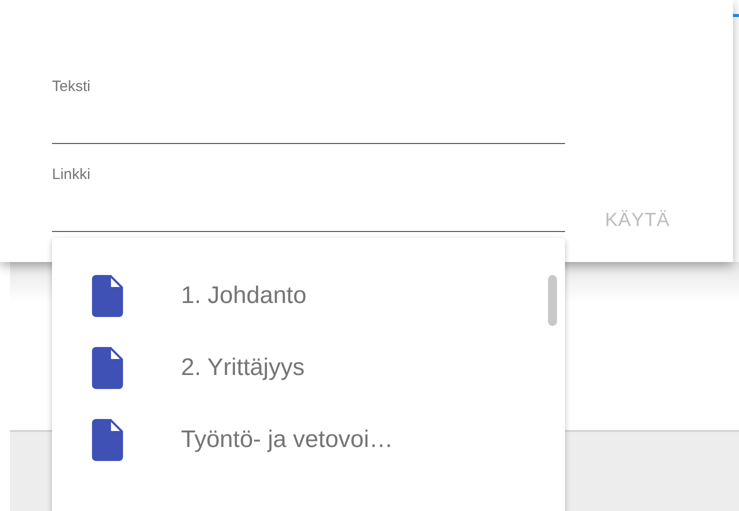 The height and width of the screenshot is (511, 739). I want to click on menu-item: 2. Yrittäjyys, so click(243, 368).